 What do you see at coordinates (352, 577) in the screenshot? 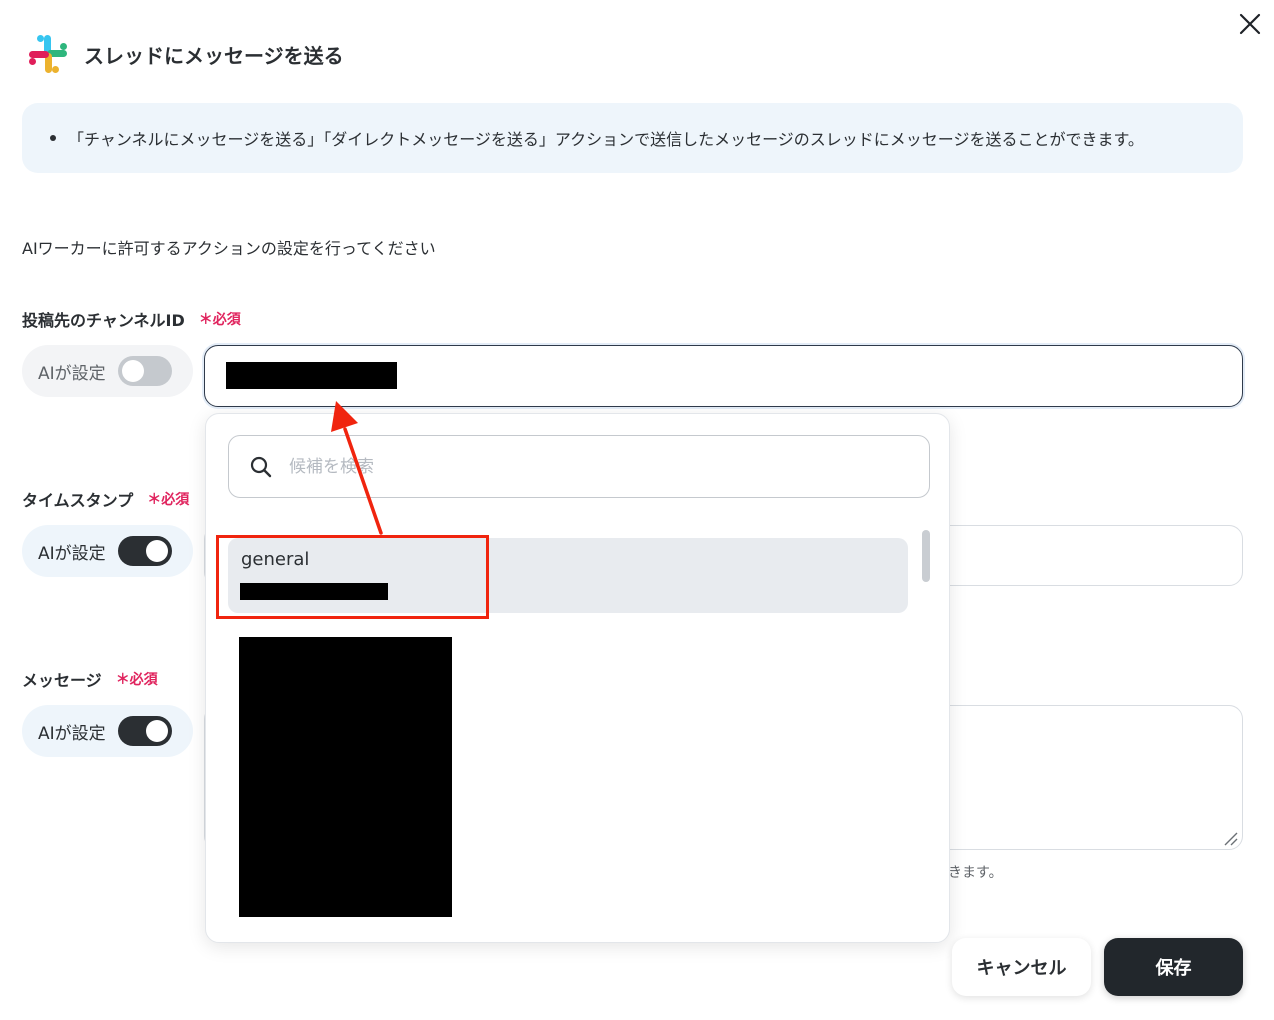
I see `annotation-highlight-box` at bounding box center [352, 577].